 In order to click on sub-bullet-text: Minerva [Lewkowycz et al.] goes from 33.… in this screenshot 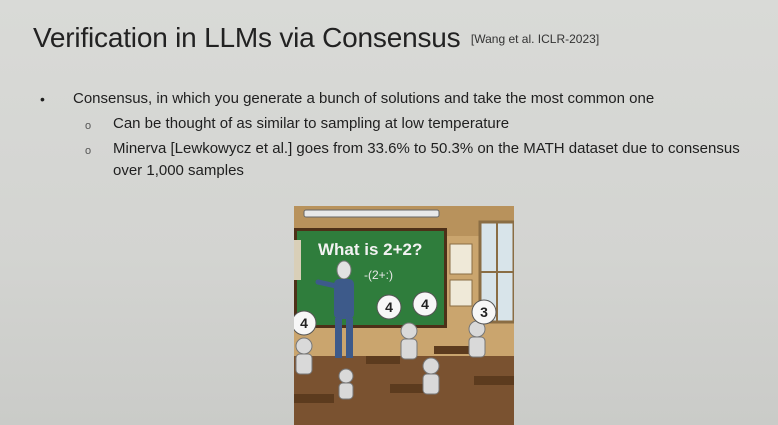, I will do `click(426, 159)`.